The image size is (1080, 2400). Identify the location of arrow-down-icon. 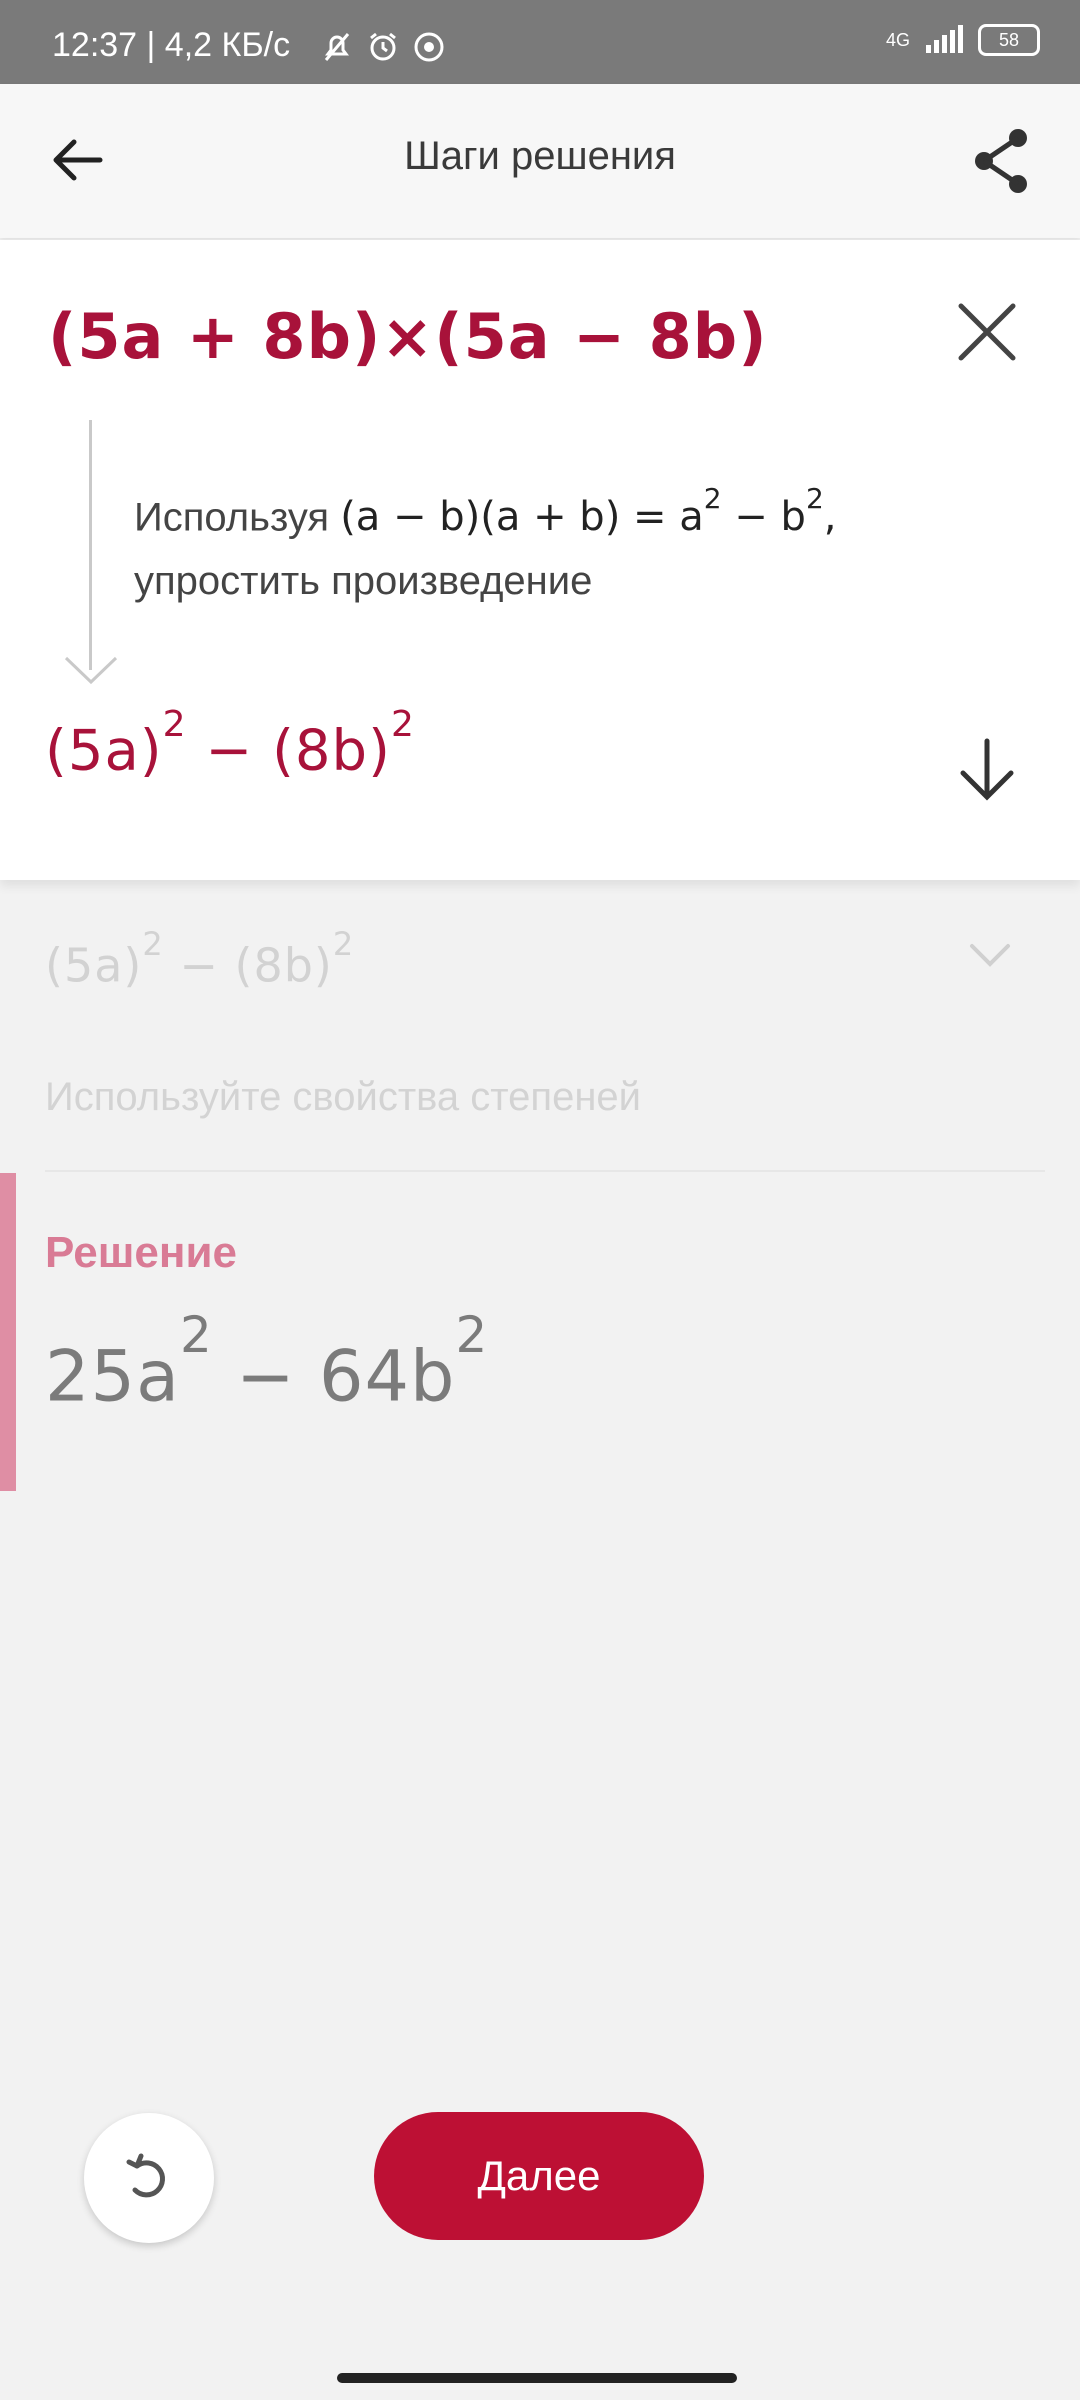
(91, 670).